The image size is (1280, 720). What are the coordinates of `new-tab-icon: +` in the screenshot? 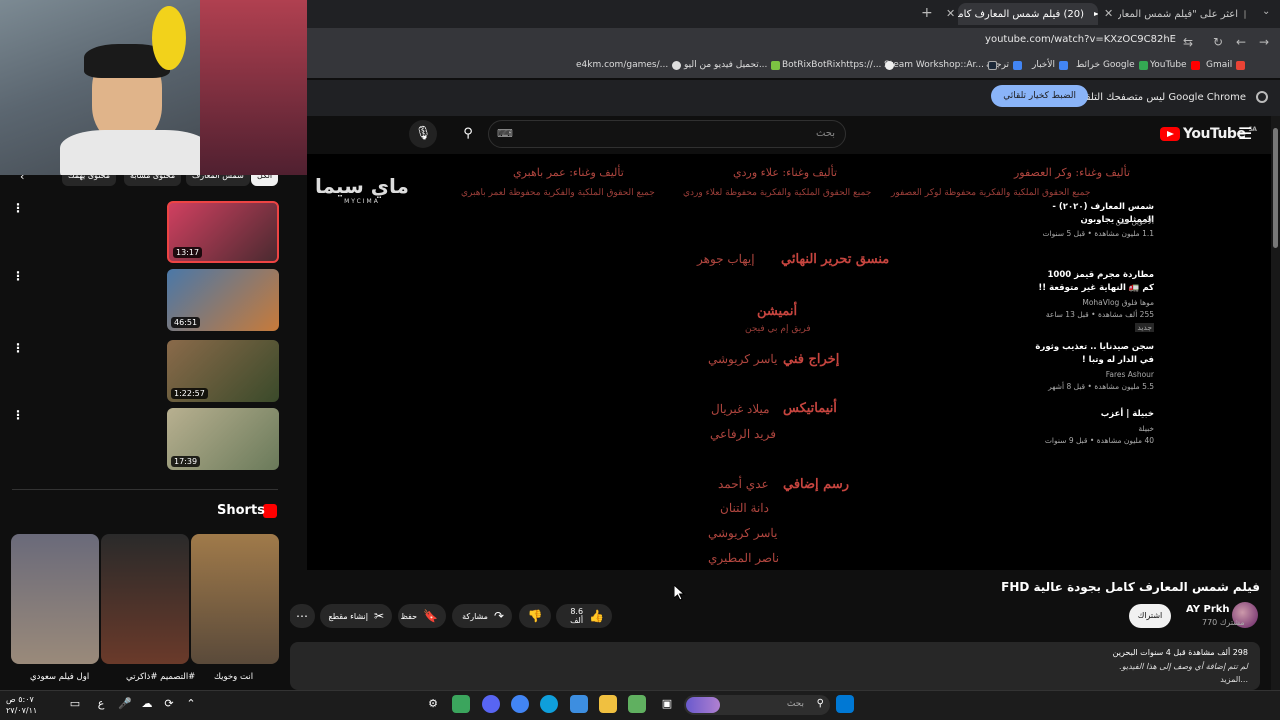 It's located at (927, 13).